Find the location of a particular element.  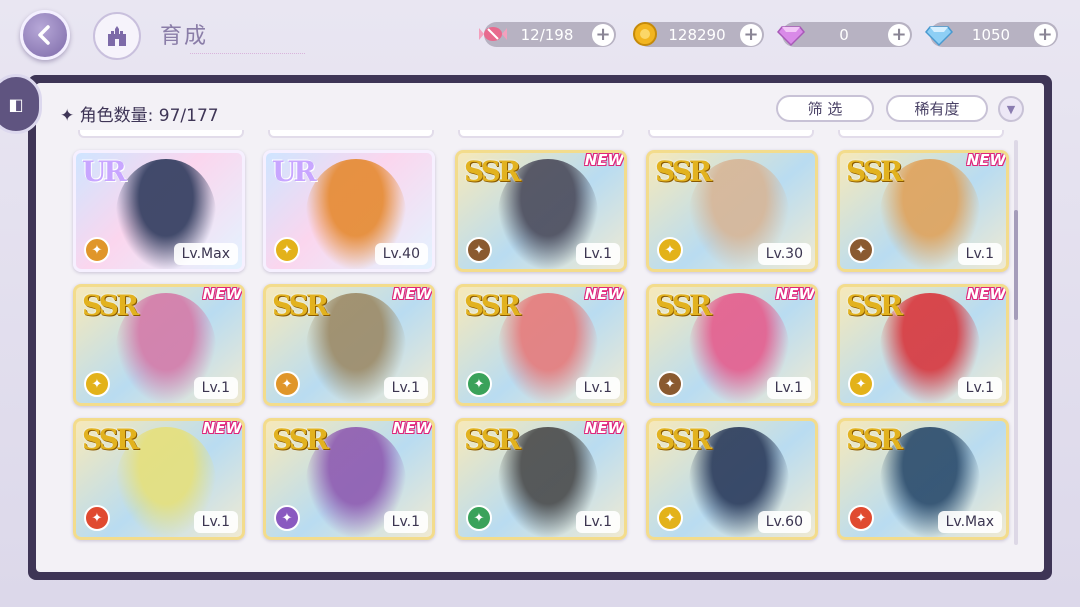

character-card: SSR ✦ Lv.30 is located at coordinates (732, 211).